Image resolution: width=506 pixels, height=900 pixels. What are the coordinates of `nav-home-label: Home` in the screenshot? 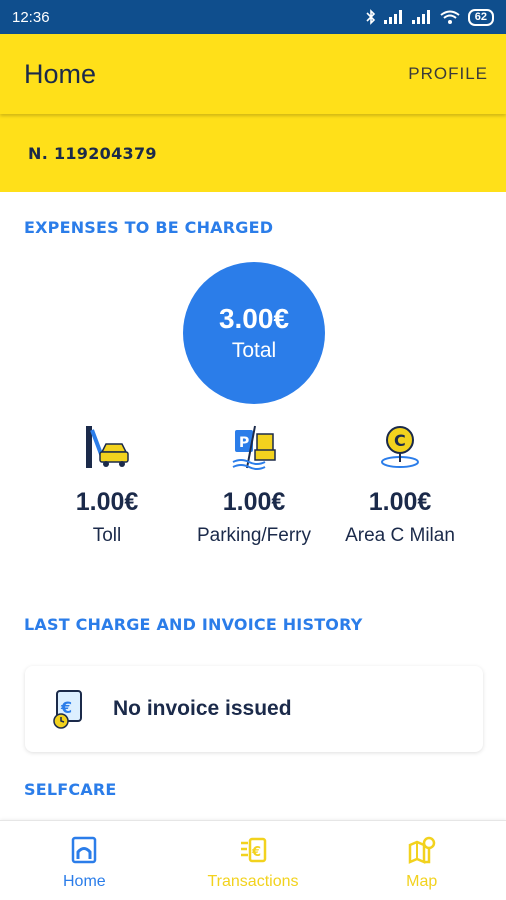 It's located at (84, 881).